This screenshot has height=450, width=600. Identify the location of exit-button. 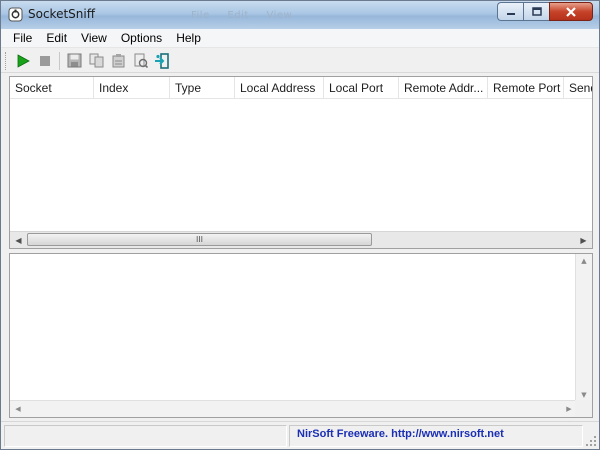
(162, 61).